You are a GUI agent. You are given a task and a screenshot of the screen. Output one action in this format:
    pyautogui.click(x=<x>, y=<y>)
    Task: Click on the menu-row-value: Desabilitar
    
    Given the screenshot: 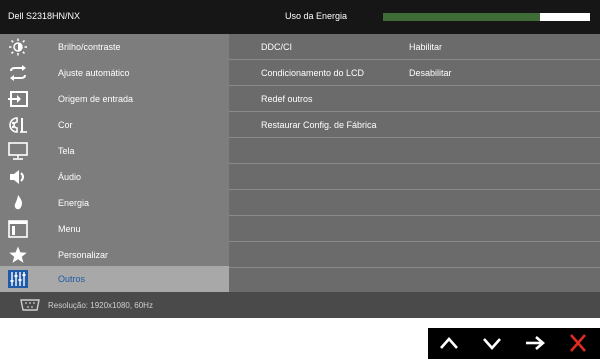 What is the action you would take?
    pyautogui.click(x=430, y=73)
    